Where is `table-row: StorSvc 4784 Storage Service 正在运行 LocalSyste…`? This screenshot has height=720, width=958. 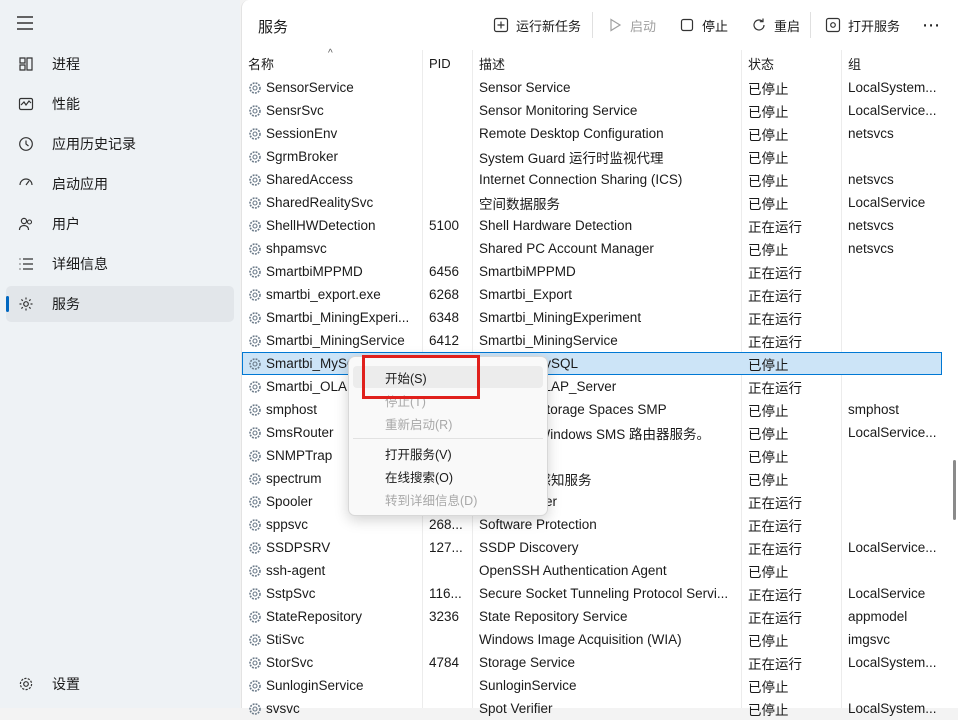
table-row: StorSvc 4784 Storage Service 正在运行 LocalSyste… is located at coordinates (592, 662).